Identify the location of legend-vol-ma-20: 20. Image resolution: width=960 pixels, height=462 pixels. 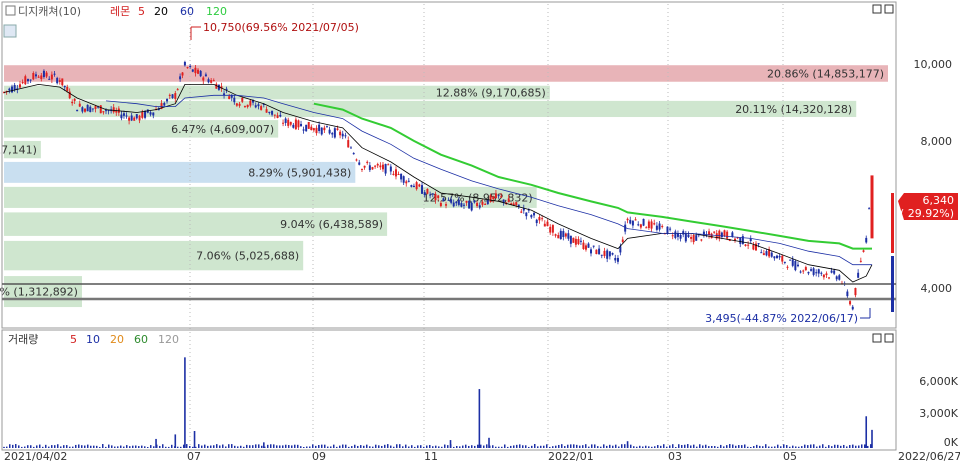
(117, 339).